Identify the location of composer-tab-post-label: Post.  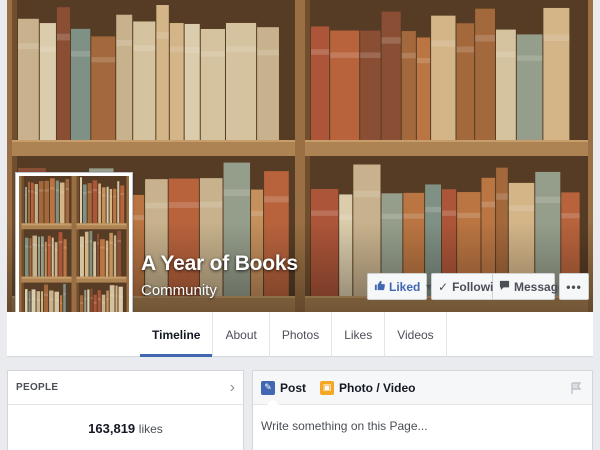
(293, 387).